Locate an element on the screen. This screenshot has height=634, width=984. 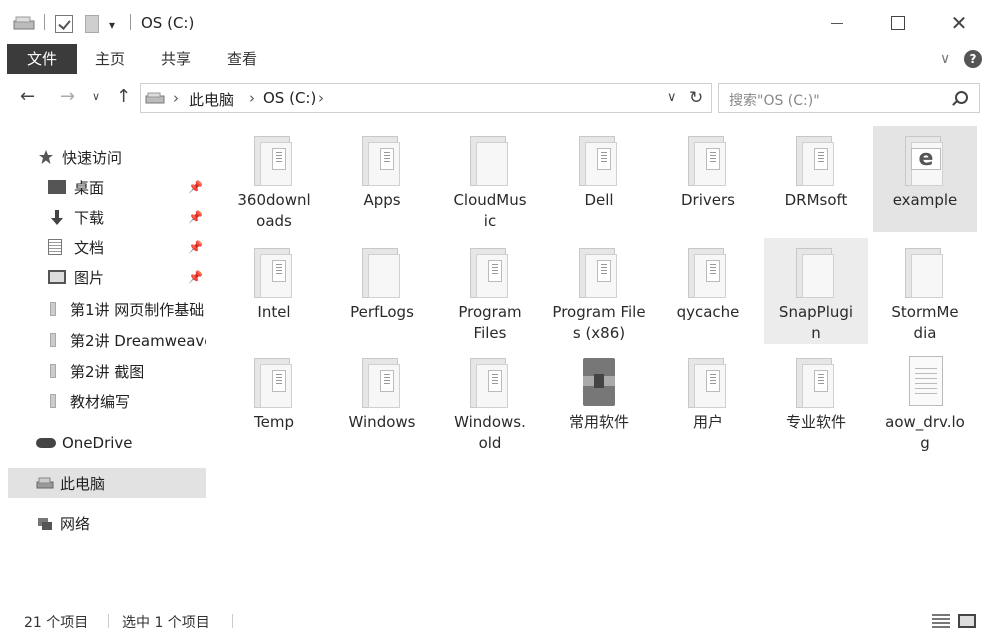
expand-ribbon-icon: ∨ is located at coordinates (945, 59).